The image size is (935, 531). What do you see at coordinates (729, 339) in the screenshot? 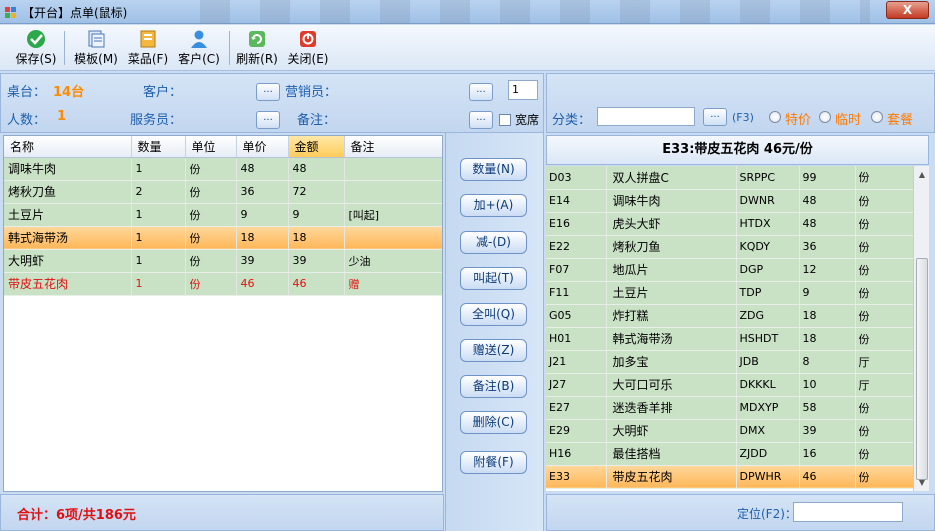
I see `dish-row: H01 韩式海带汤 HSHDT 18 份` at bounding box center [729, 339].